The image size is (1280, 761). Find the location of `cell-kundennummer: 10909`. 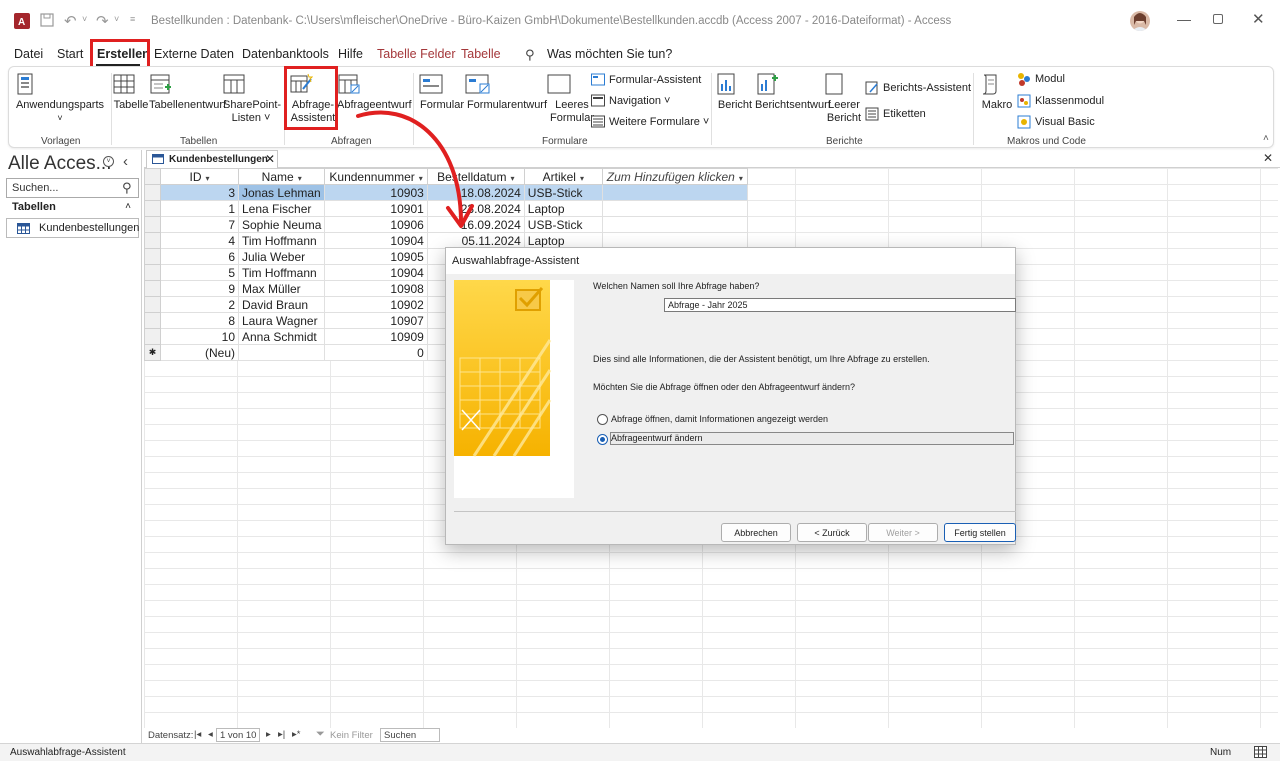

cell-kundennummer: 10909 is located at coordinates (376, 336).